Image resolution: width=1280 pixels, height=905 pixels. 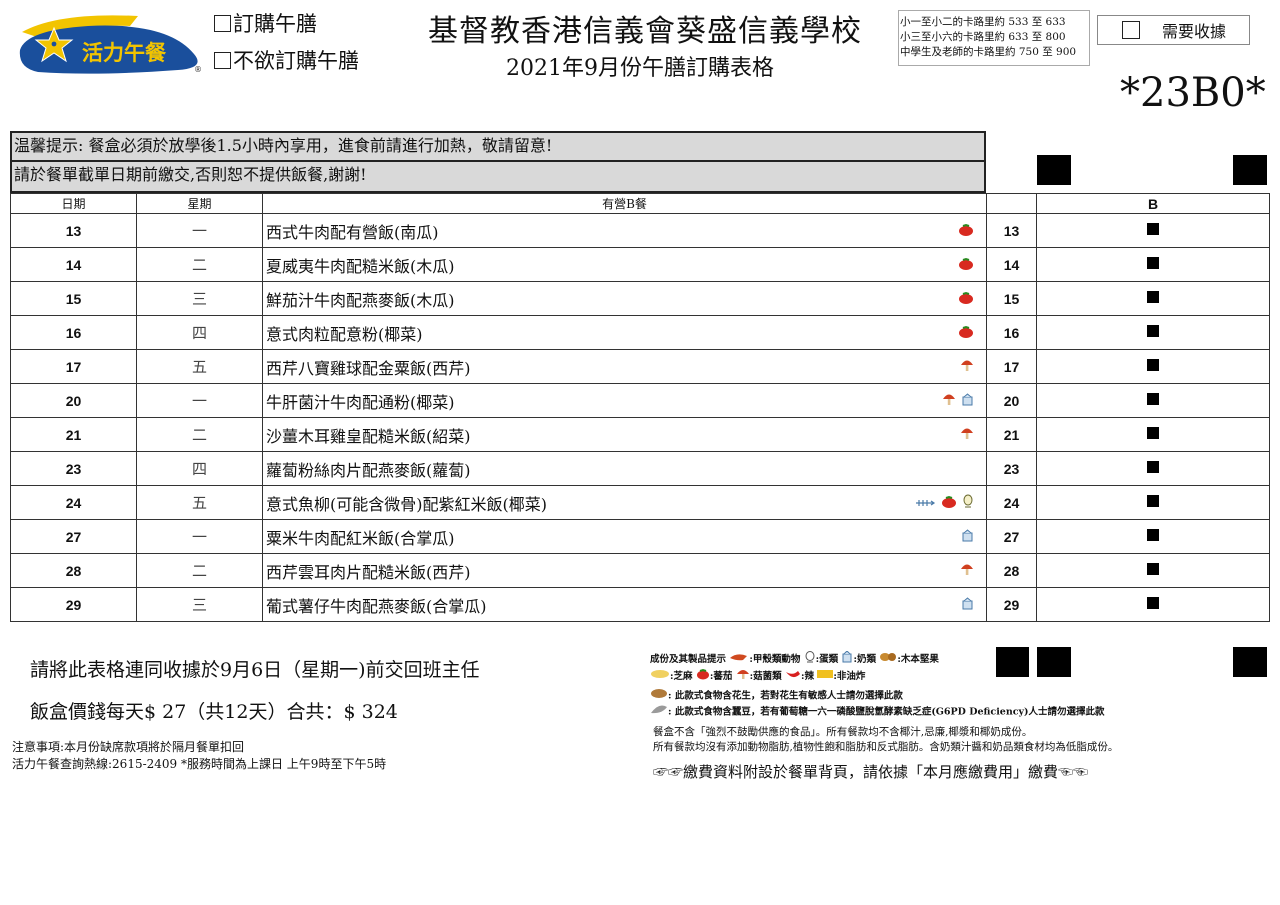 I want to click on menu-row: 21 二沙薑木耳雞皇配糙米飯(紹菜) 21, so click(x=640, y=434).